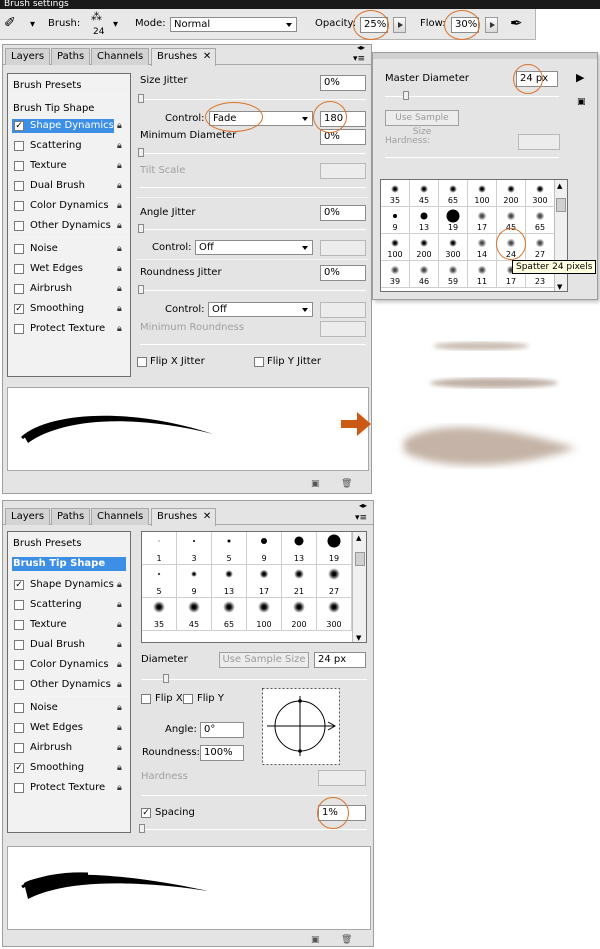 This screenshot has width=600, height=949. I want to click on brush-preset-cell: 9, so click(395, 220).